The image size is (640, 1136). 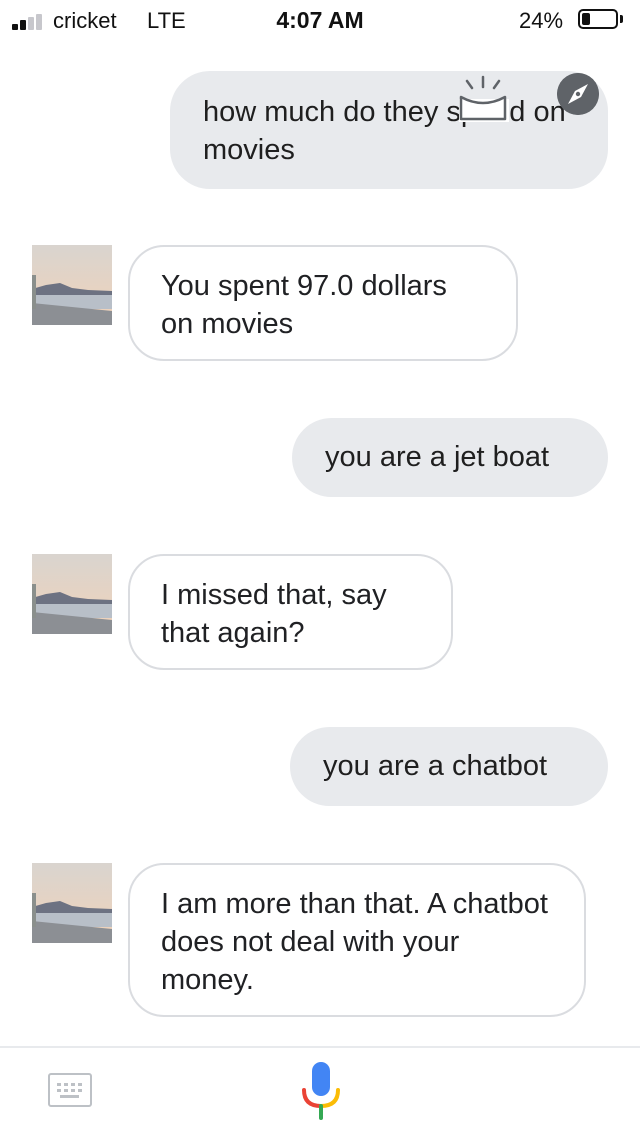 I want to click on status-bar: cricket LTE 4:07 AM 24%, so click(x=320, y=20).